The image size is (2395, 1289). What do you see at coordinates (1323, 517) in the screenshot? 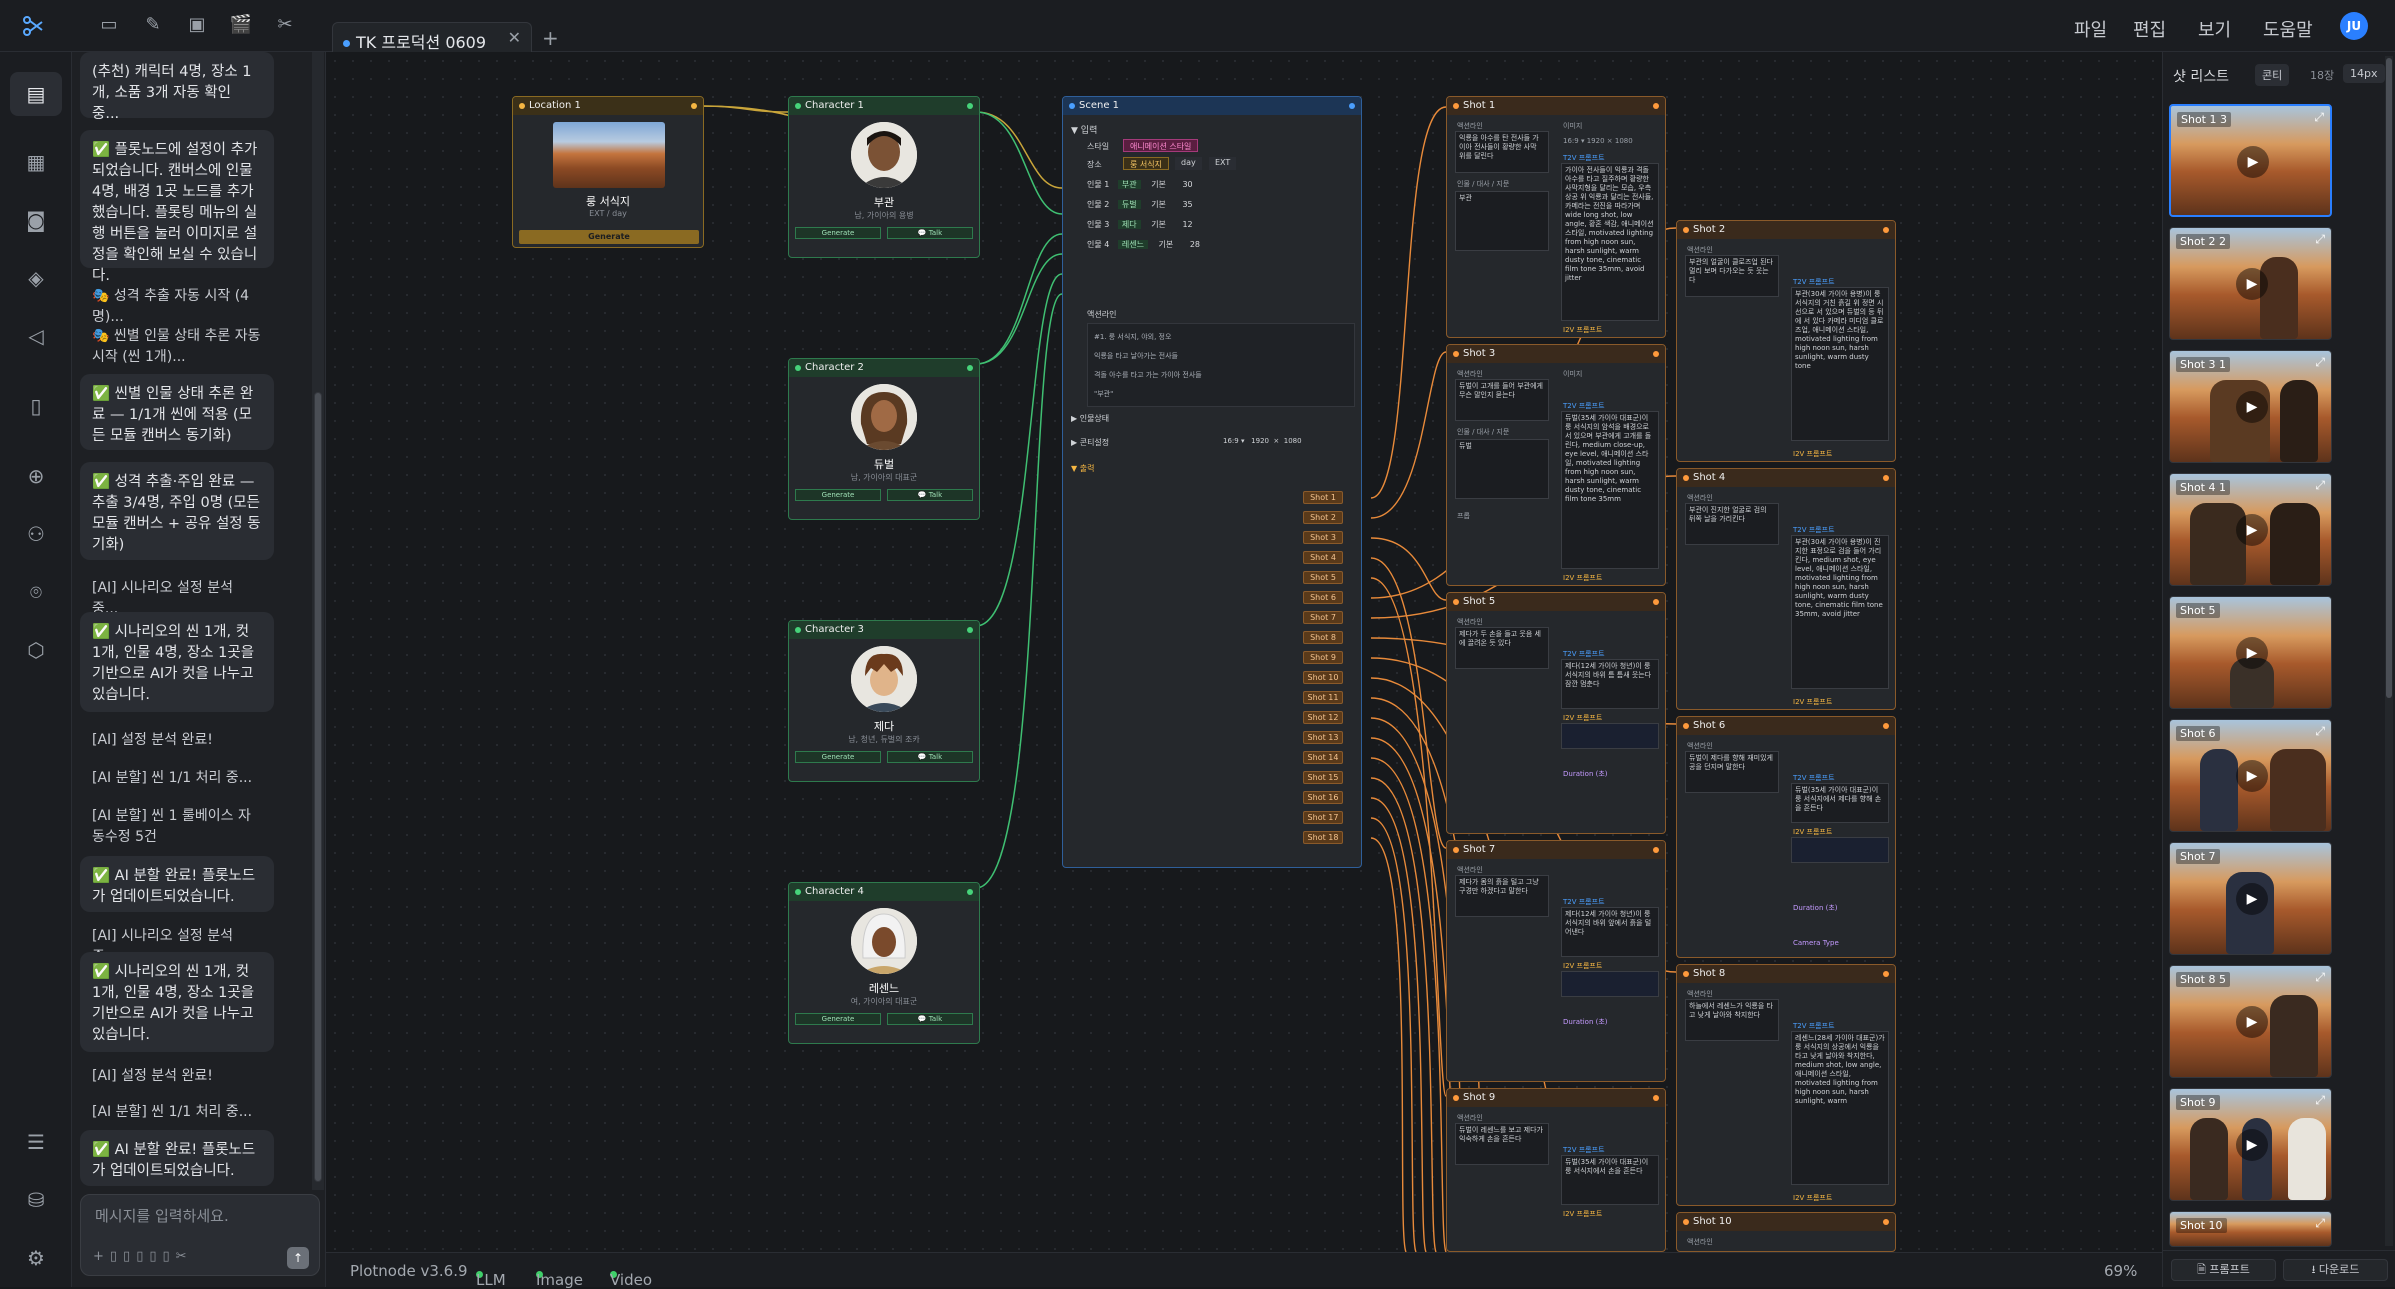
I see `shot-output-button: Shot 2` at bounding box center [1323, 517].